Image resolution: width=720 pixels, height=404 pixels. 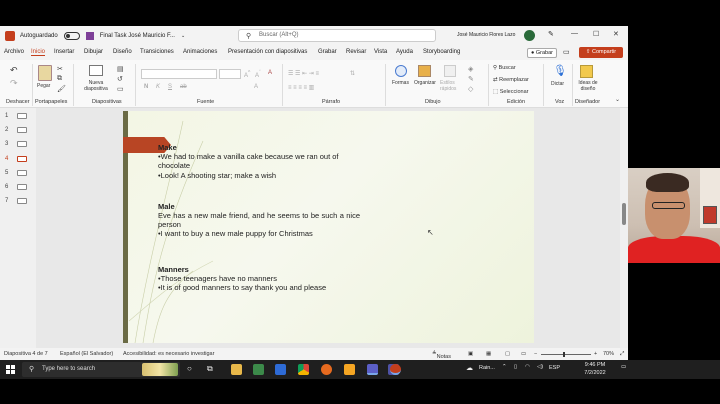 What do you see at coordinates (608, 354) in the screenshot?
I see `zoom-level: 70%` at bounding box center [608, 354].